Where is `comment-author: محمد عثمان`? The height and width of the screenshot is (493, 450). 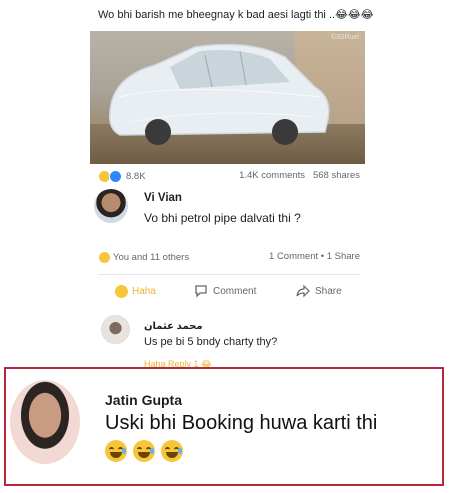
comment-author: محمد عثمان is located at coordinates (173, 326).